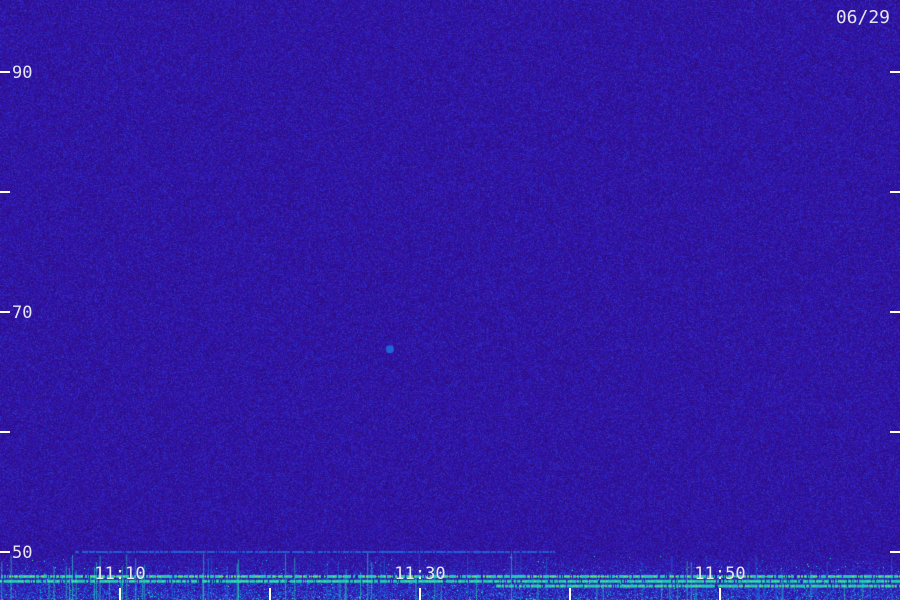 The width and height of the screenshot is (900, 600). Describe the element at coordinates (119, 574) in the screenshot. I see `x-tick-label: 11:10` at that location.